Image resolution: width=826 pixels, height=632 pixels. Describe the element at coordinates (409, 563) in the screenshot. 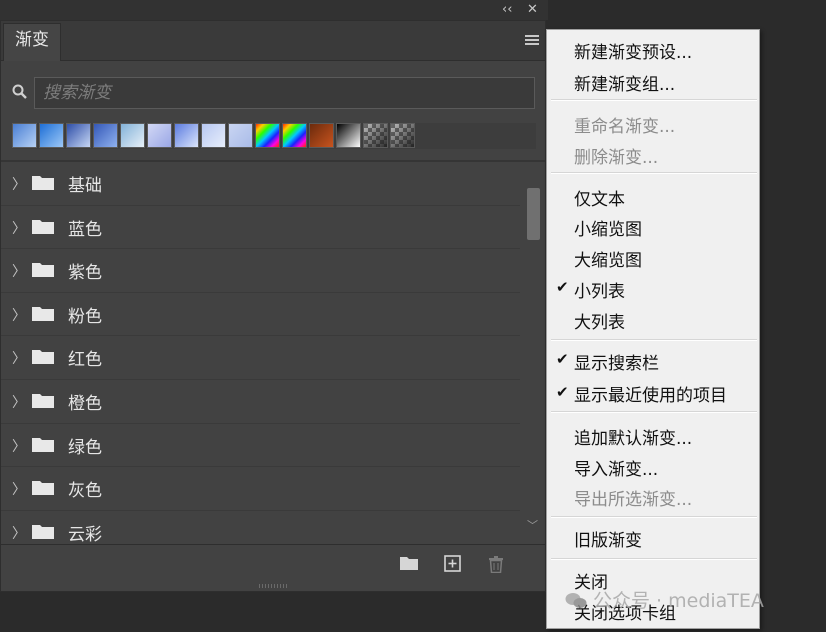

I see `new-group-icon` at that location.